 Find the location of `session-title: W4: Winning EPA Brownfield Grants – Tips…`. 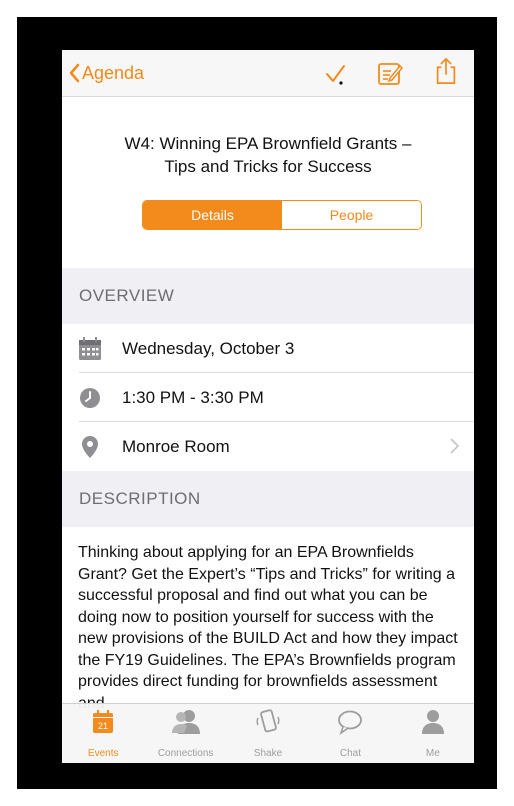

session-title: W4: Winning EPA Brownfield Grants – Tips… is located at coordinates (268, 155).